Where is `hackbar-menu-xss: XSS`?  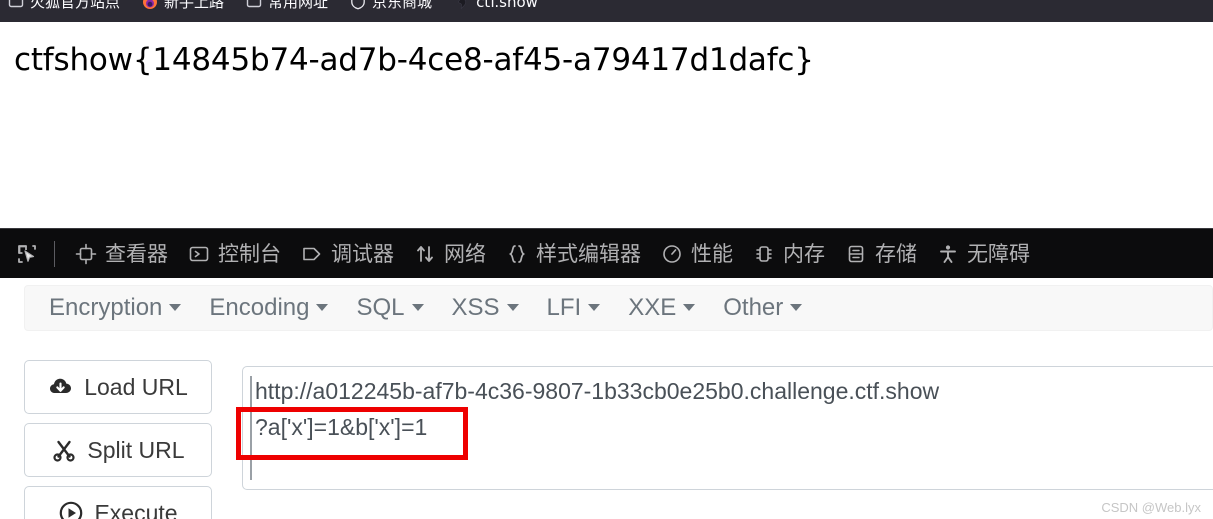
hackbar-menu-xss: XSS is located at coordinates (485, 308).